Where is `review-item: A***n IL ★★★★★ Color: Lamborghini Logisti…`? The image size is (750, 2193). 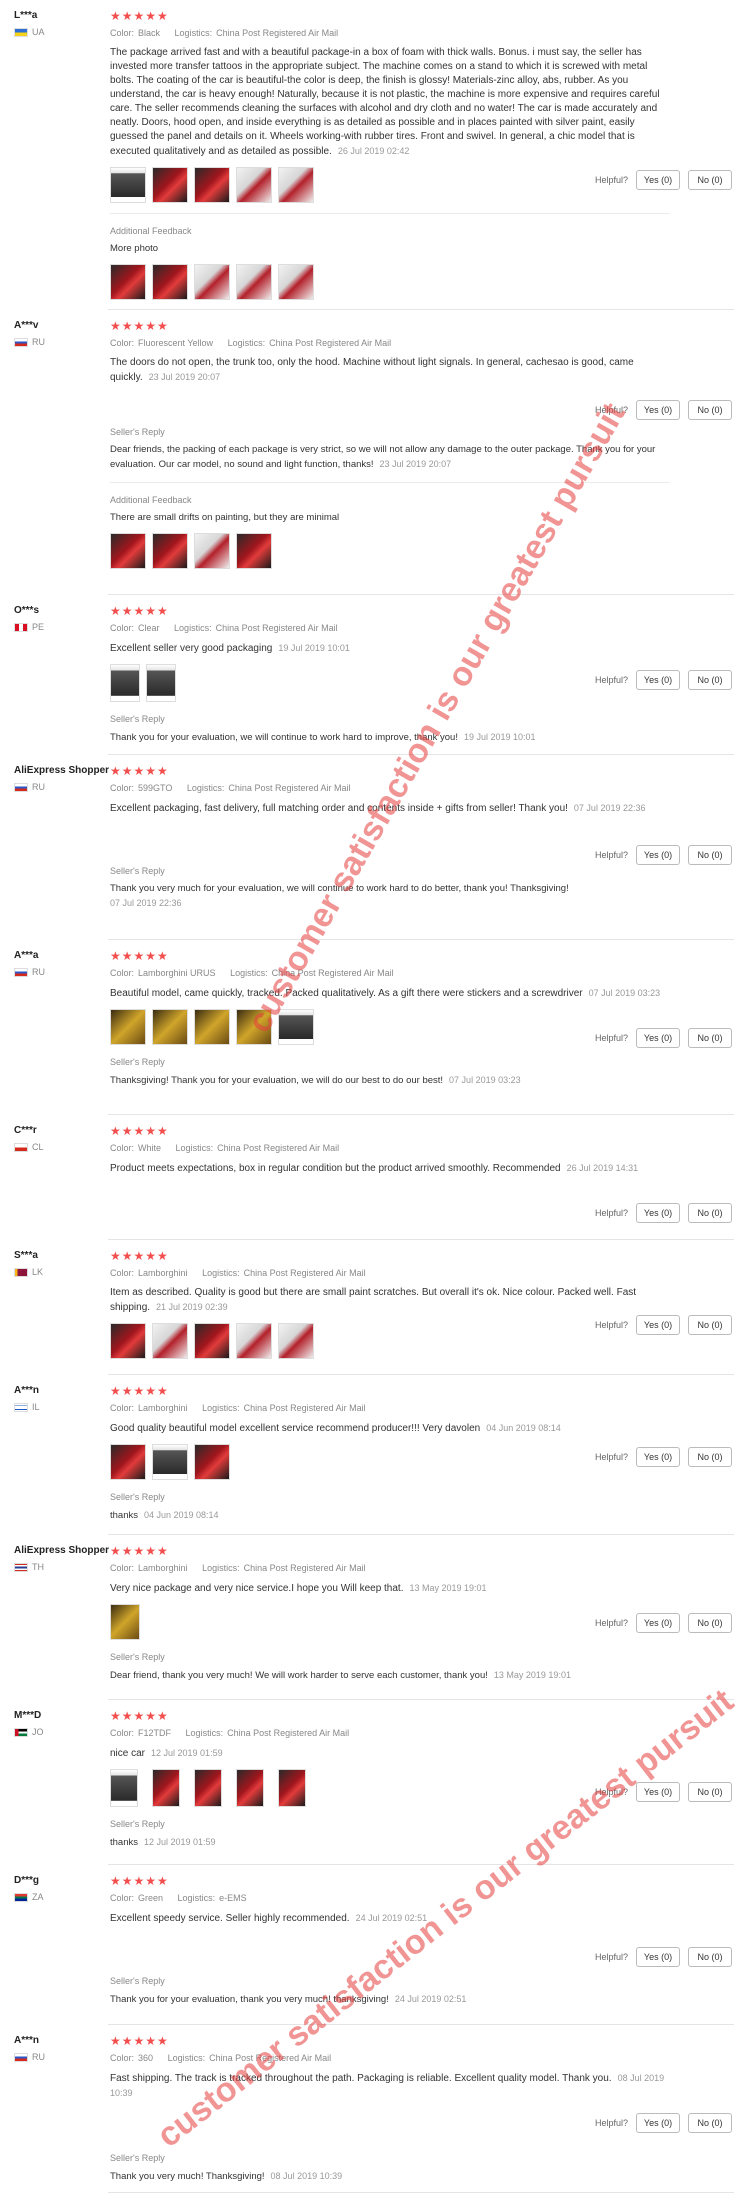
review-item: A***n IL ★★★★★ Color: Lamborghini Logisti… is located at coordinates (375, 1455).